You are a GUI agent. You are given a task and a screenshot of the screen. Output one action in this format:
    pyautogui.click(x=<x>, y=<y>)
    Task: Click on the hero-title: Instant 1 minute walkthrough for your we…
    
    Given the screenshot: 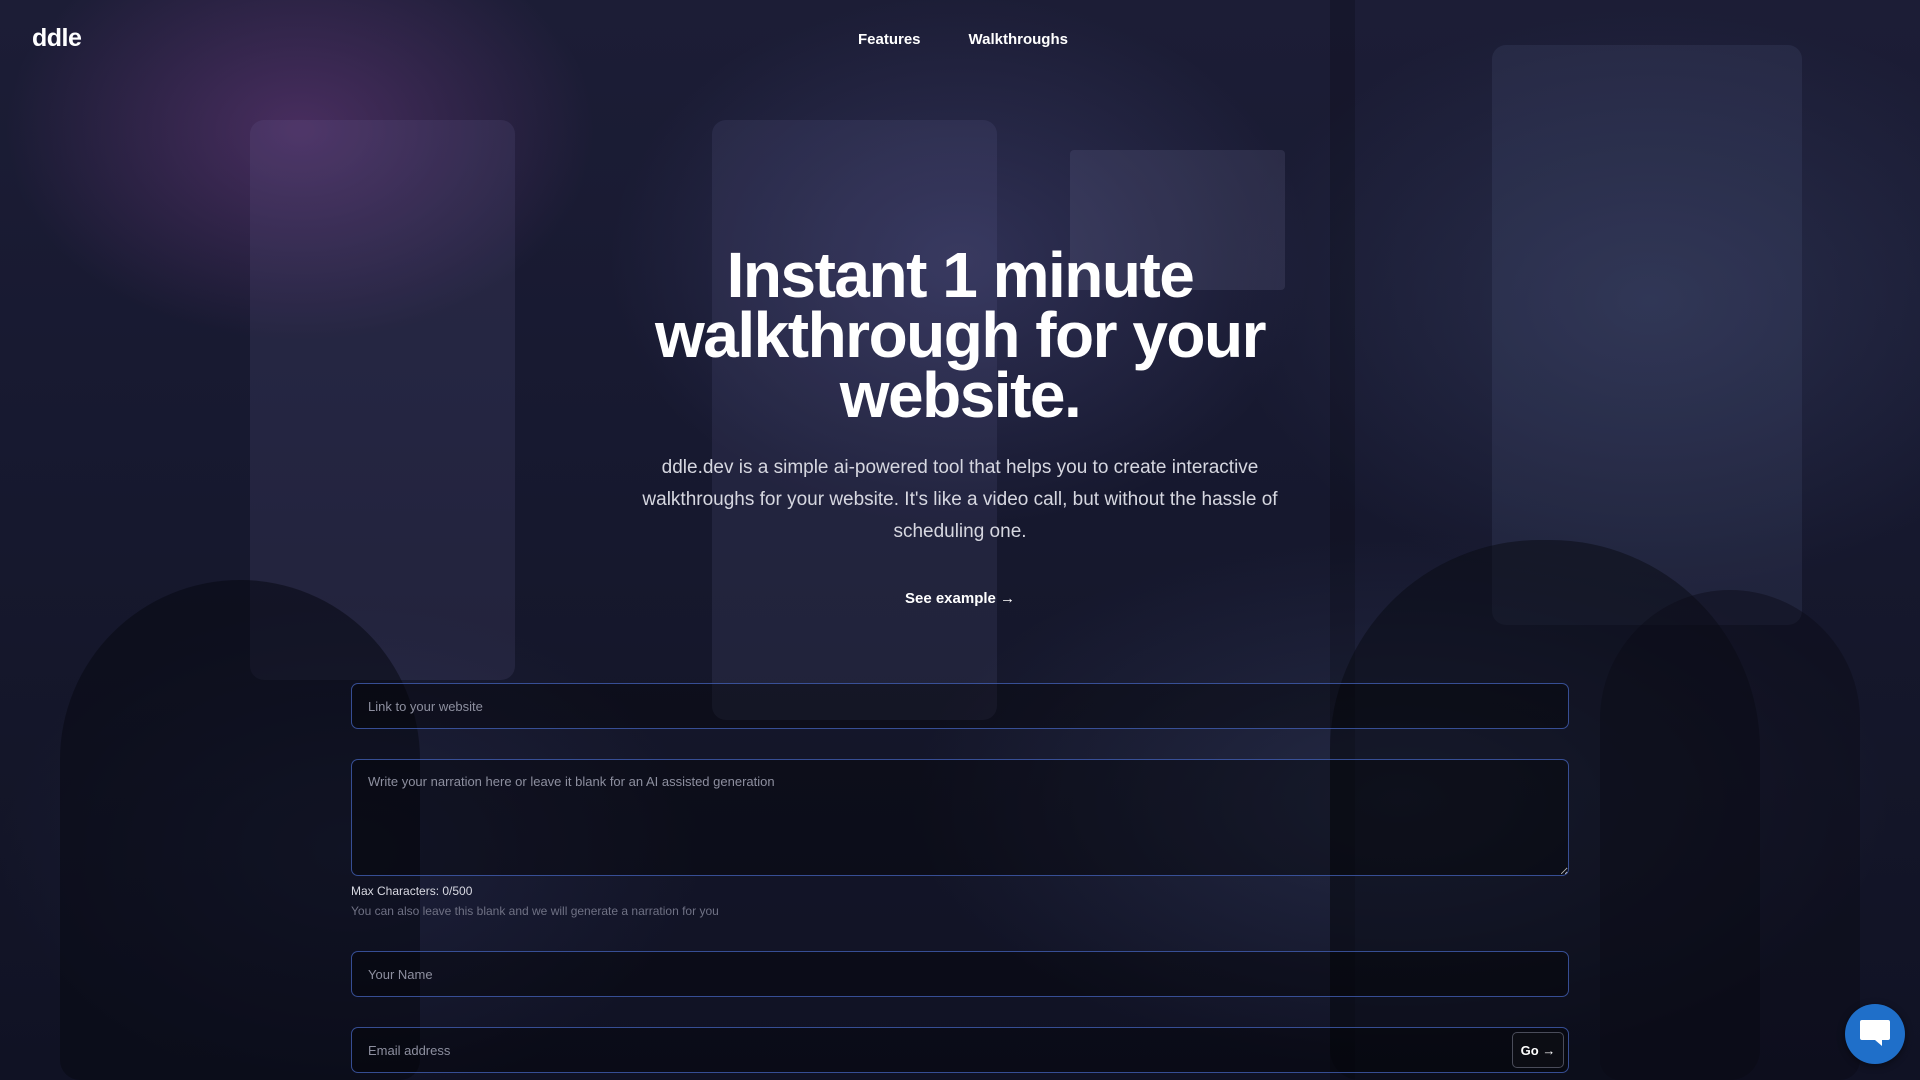 What is the action you would take?
    pyautogui.click(x=961, y=335)
    